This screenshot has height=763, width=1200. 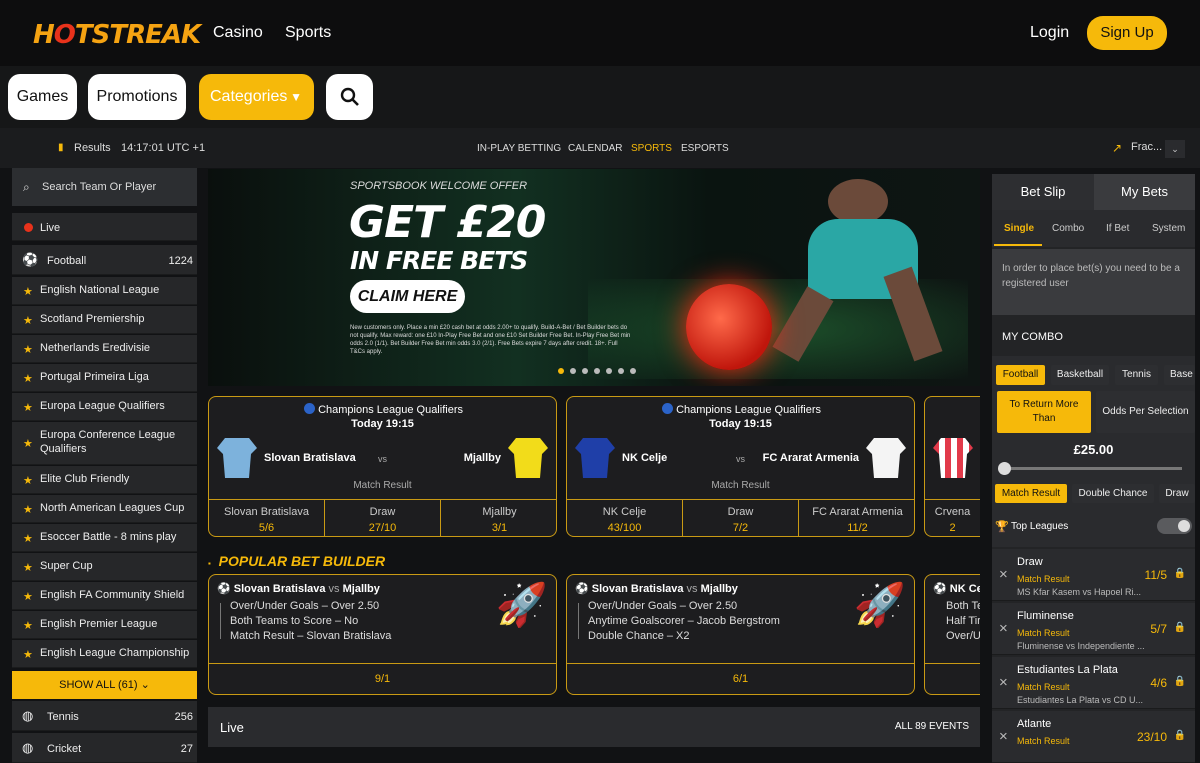 What do you see at coordinates (741, 518) in the screenshot?
I see `odds-button: Draw 7/2` at bounding box center [741, 518].